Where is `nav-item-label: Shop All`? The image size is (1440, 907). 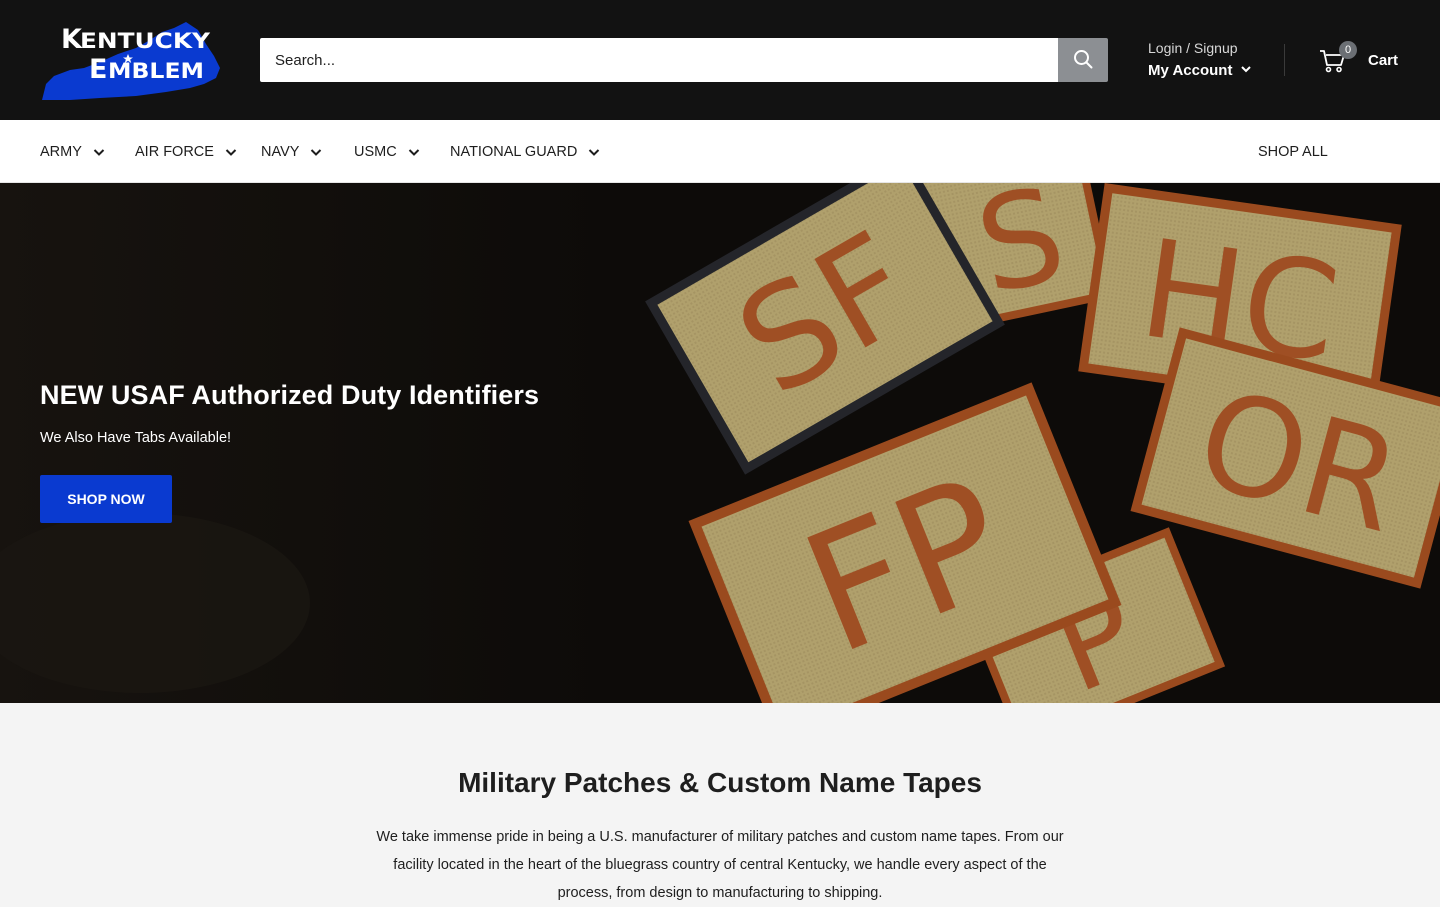
nav-item-label: Shop All is located at coordinates (1293, 151).